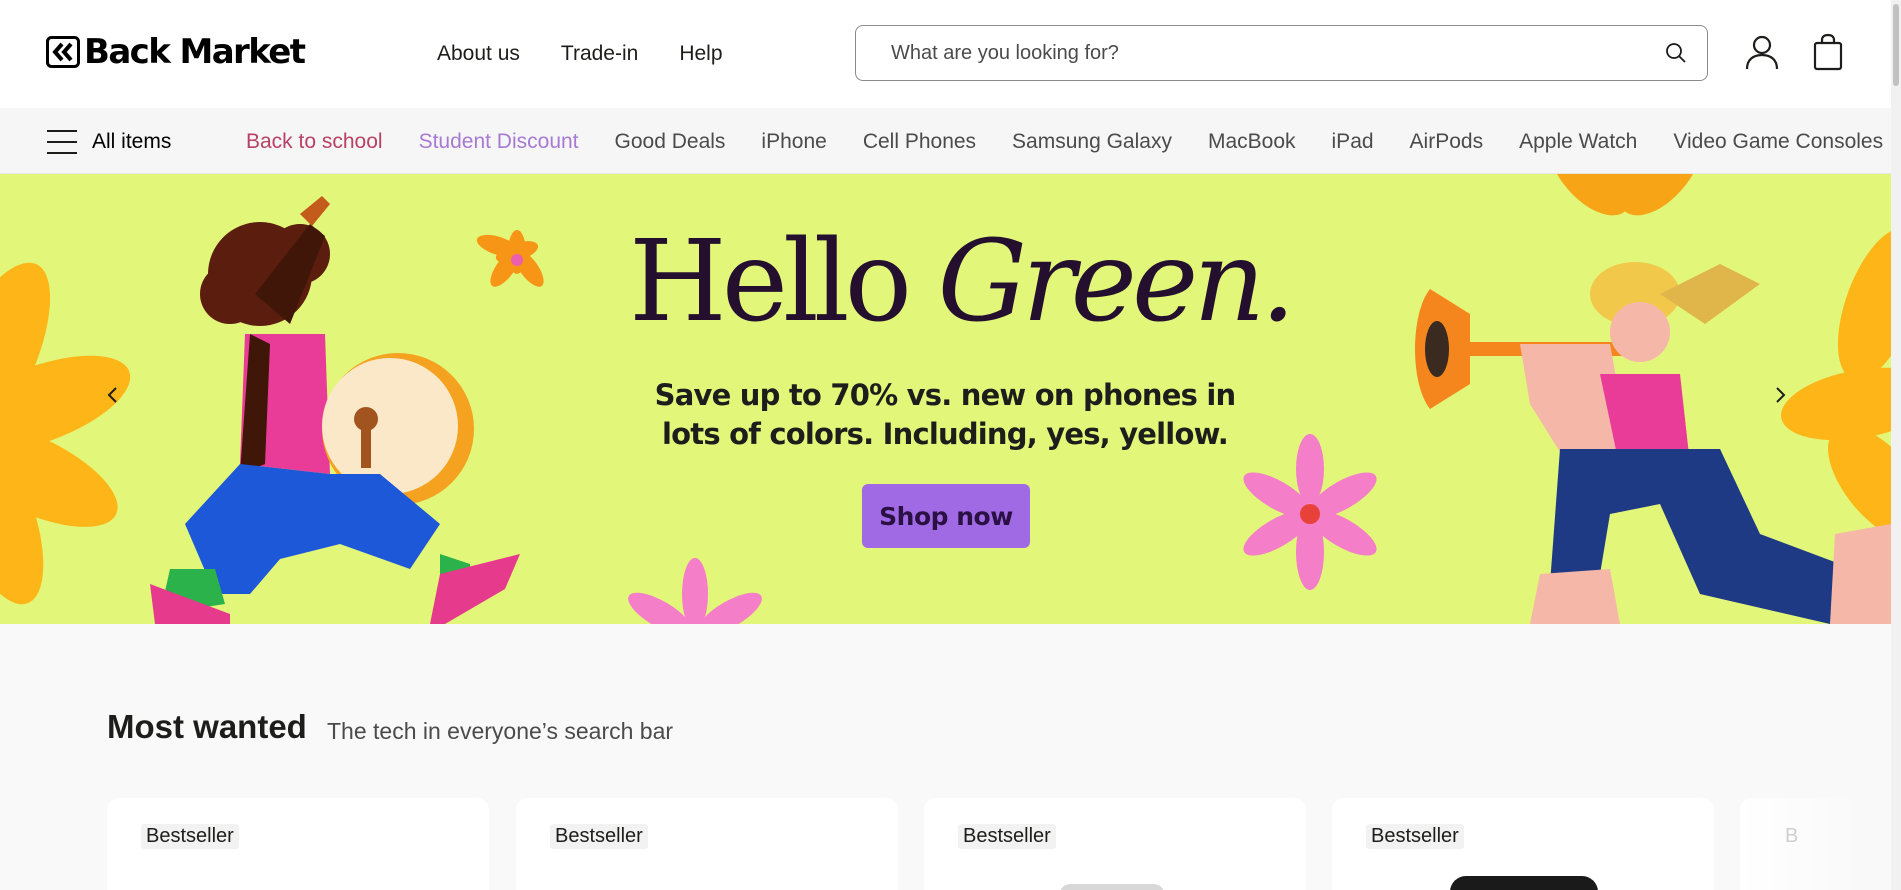 This screenshot has width=1901, height=890. What do you see at coordinates (113, 395) in the screenshot?
I see `carousel-prev-arrow-icon` at bounding box center [113, 395].